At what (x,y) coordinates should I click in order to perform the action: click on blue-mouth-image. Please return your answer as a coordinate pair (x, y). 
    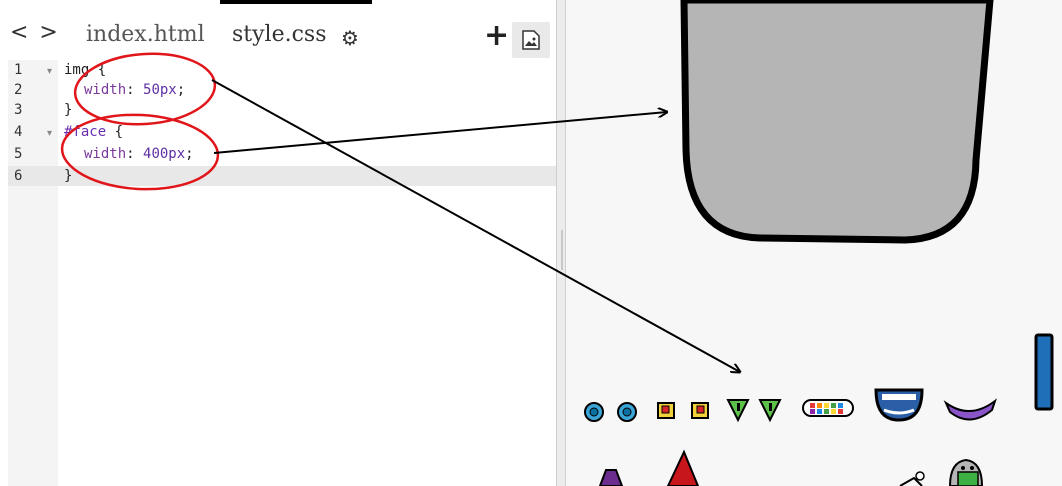
    Looking at the image, I should click on (899, 405).